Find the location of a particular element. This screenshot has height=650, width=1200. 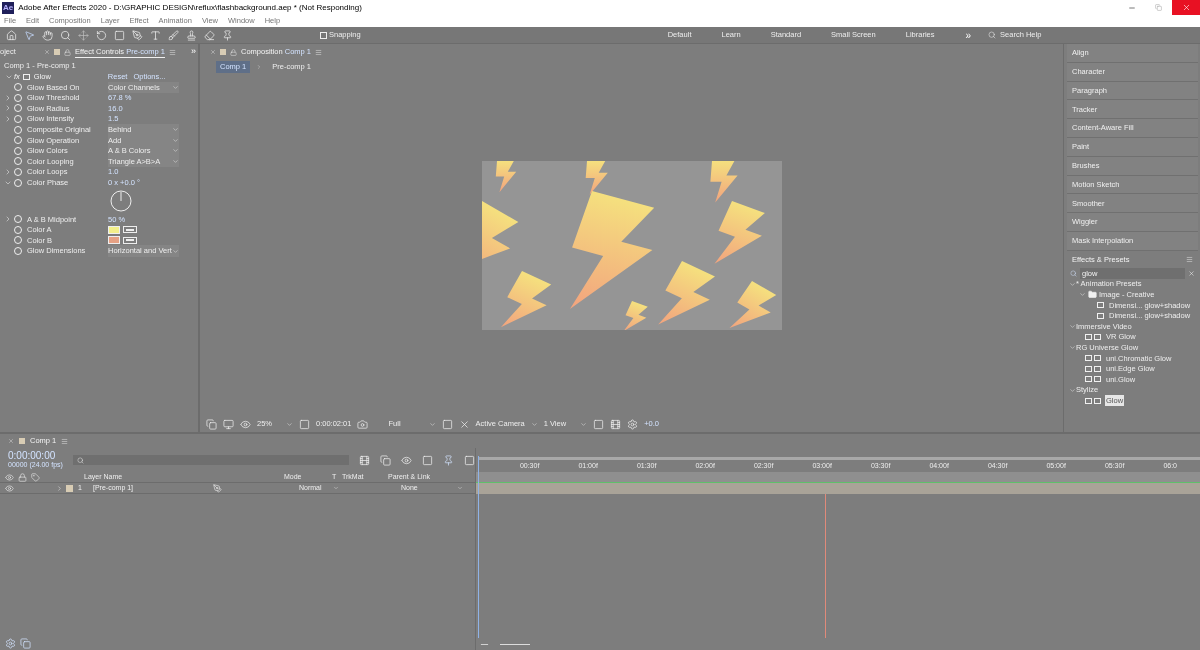

hand-tool-icon is located at coordinates (47, 35).